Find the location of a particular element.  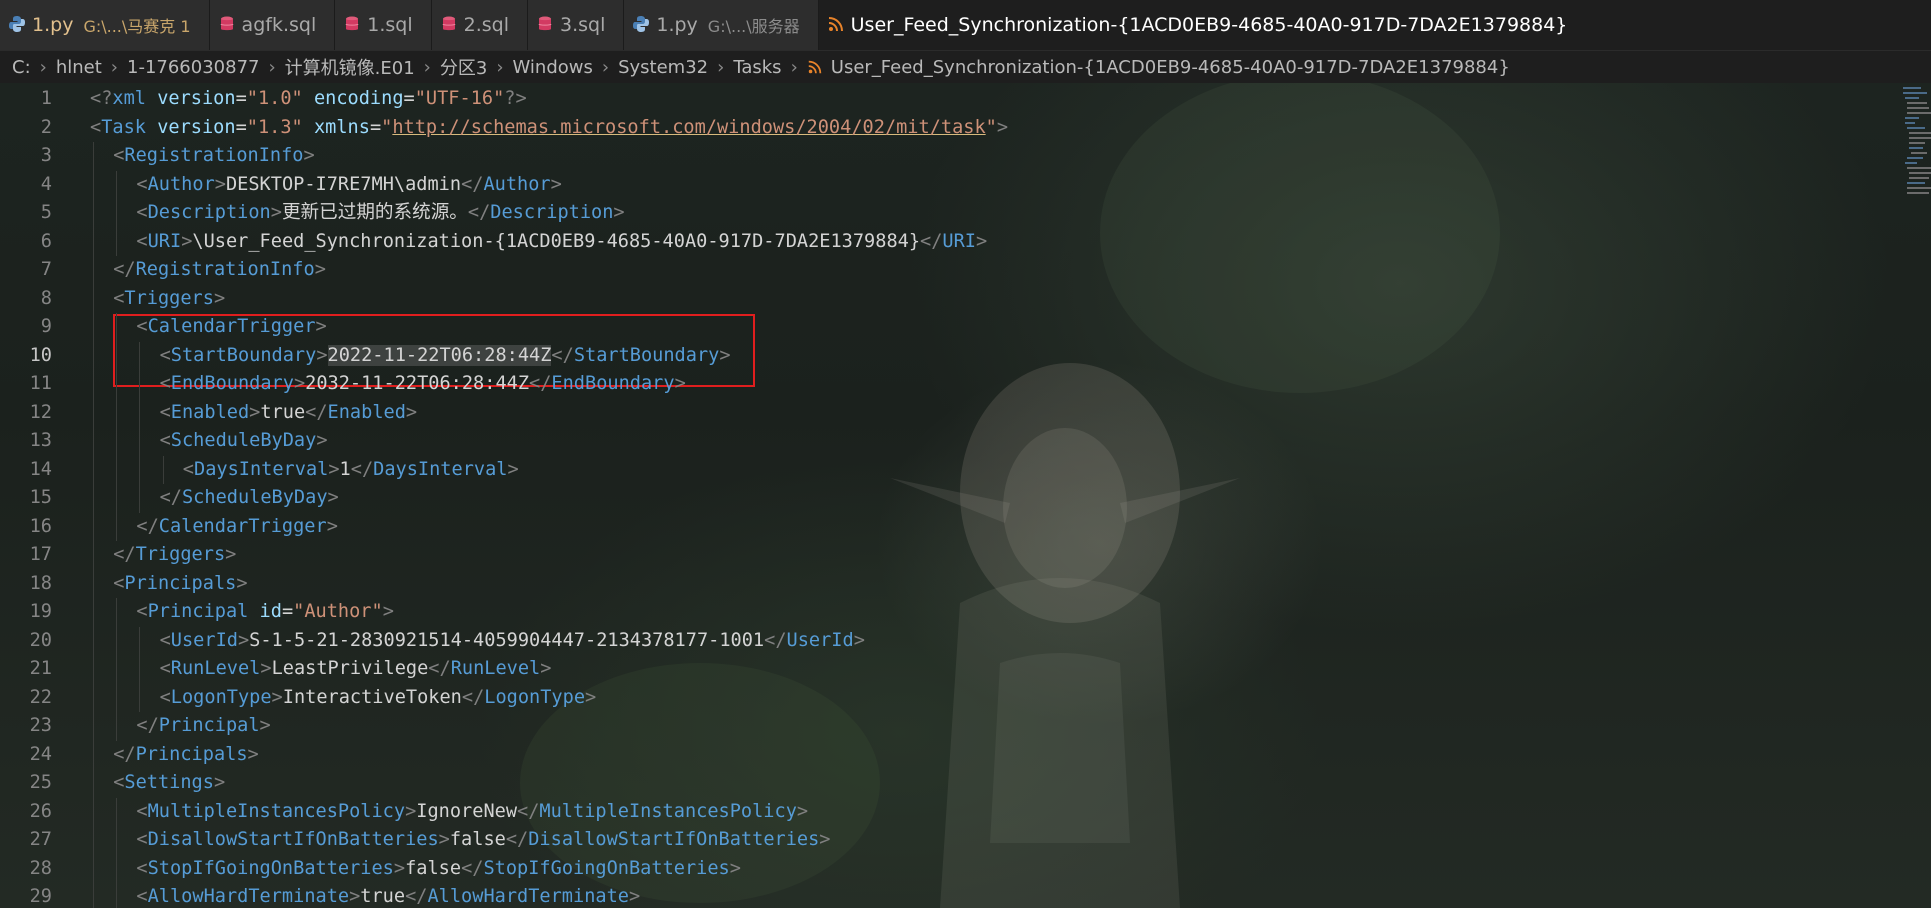

breadcrumb-item: 计算机镜像.E01 is located at coordinates (350, 67).